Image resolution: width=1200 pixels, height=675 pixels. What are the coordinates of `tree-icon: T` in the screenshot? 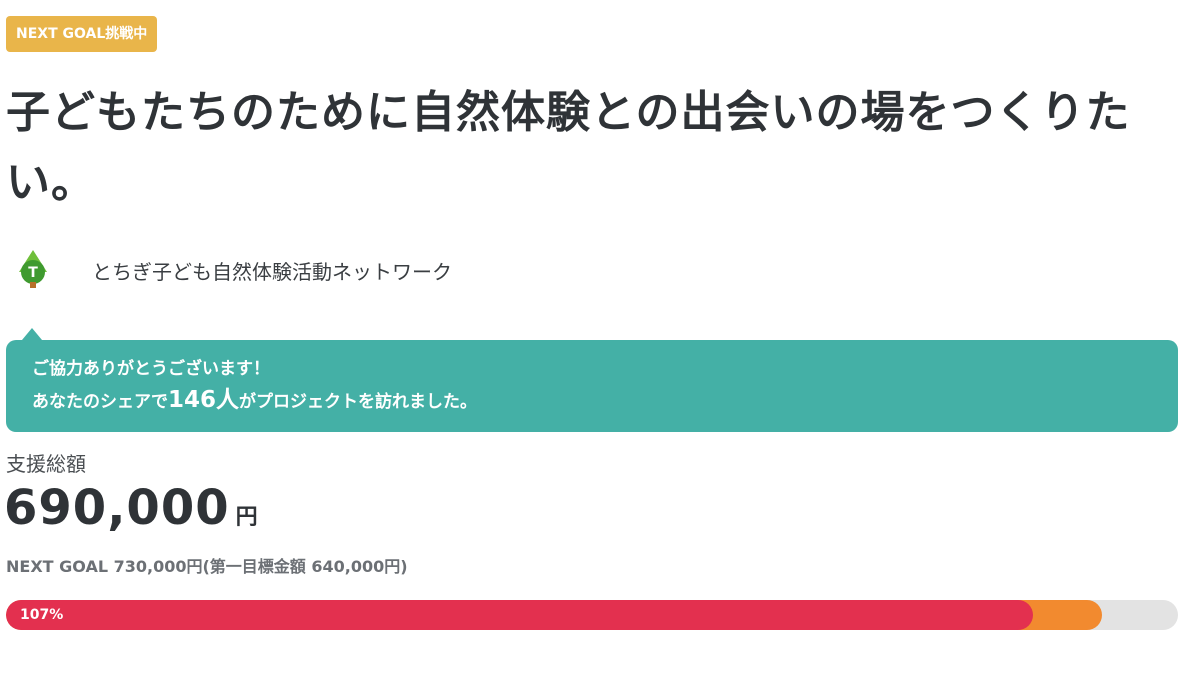 It's located at (33, 269).